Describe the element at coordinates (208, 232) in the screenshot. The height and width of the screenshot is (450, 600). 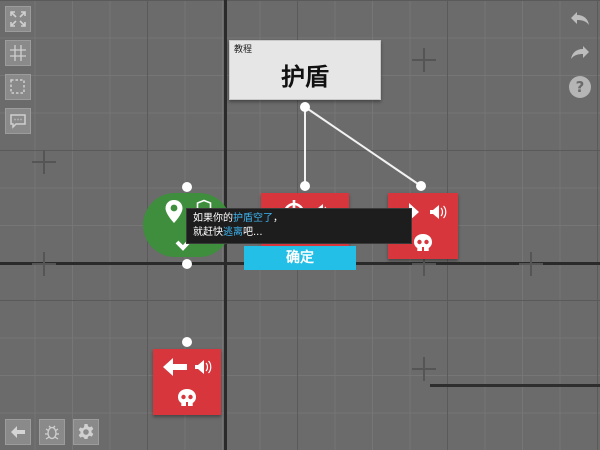
I see `tooltip-text: 就赶快` at that location.